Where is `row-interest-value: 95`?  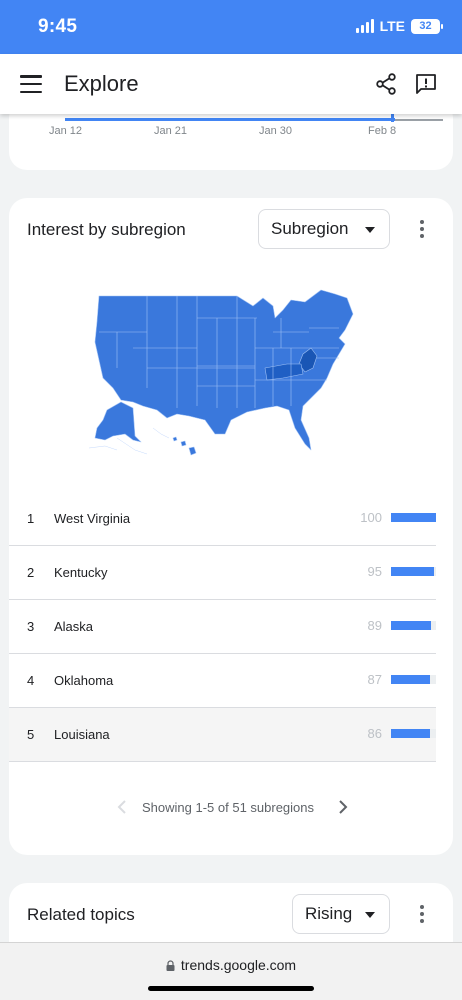
row-interest-value: 95 is located at coordinates (374, 571).